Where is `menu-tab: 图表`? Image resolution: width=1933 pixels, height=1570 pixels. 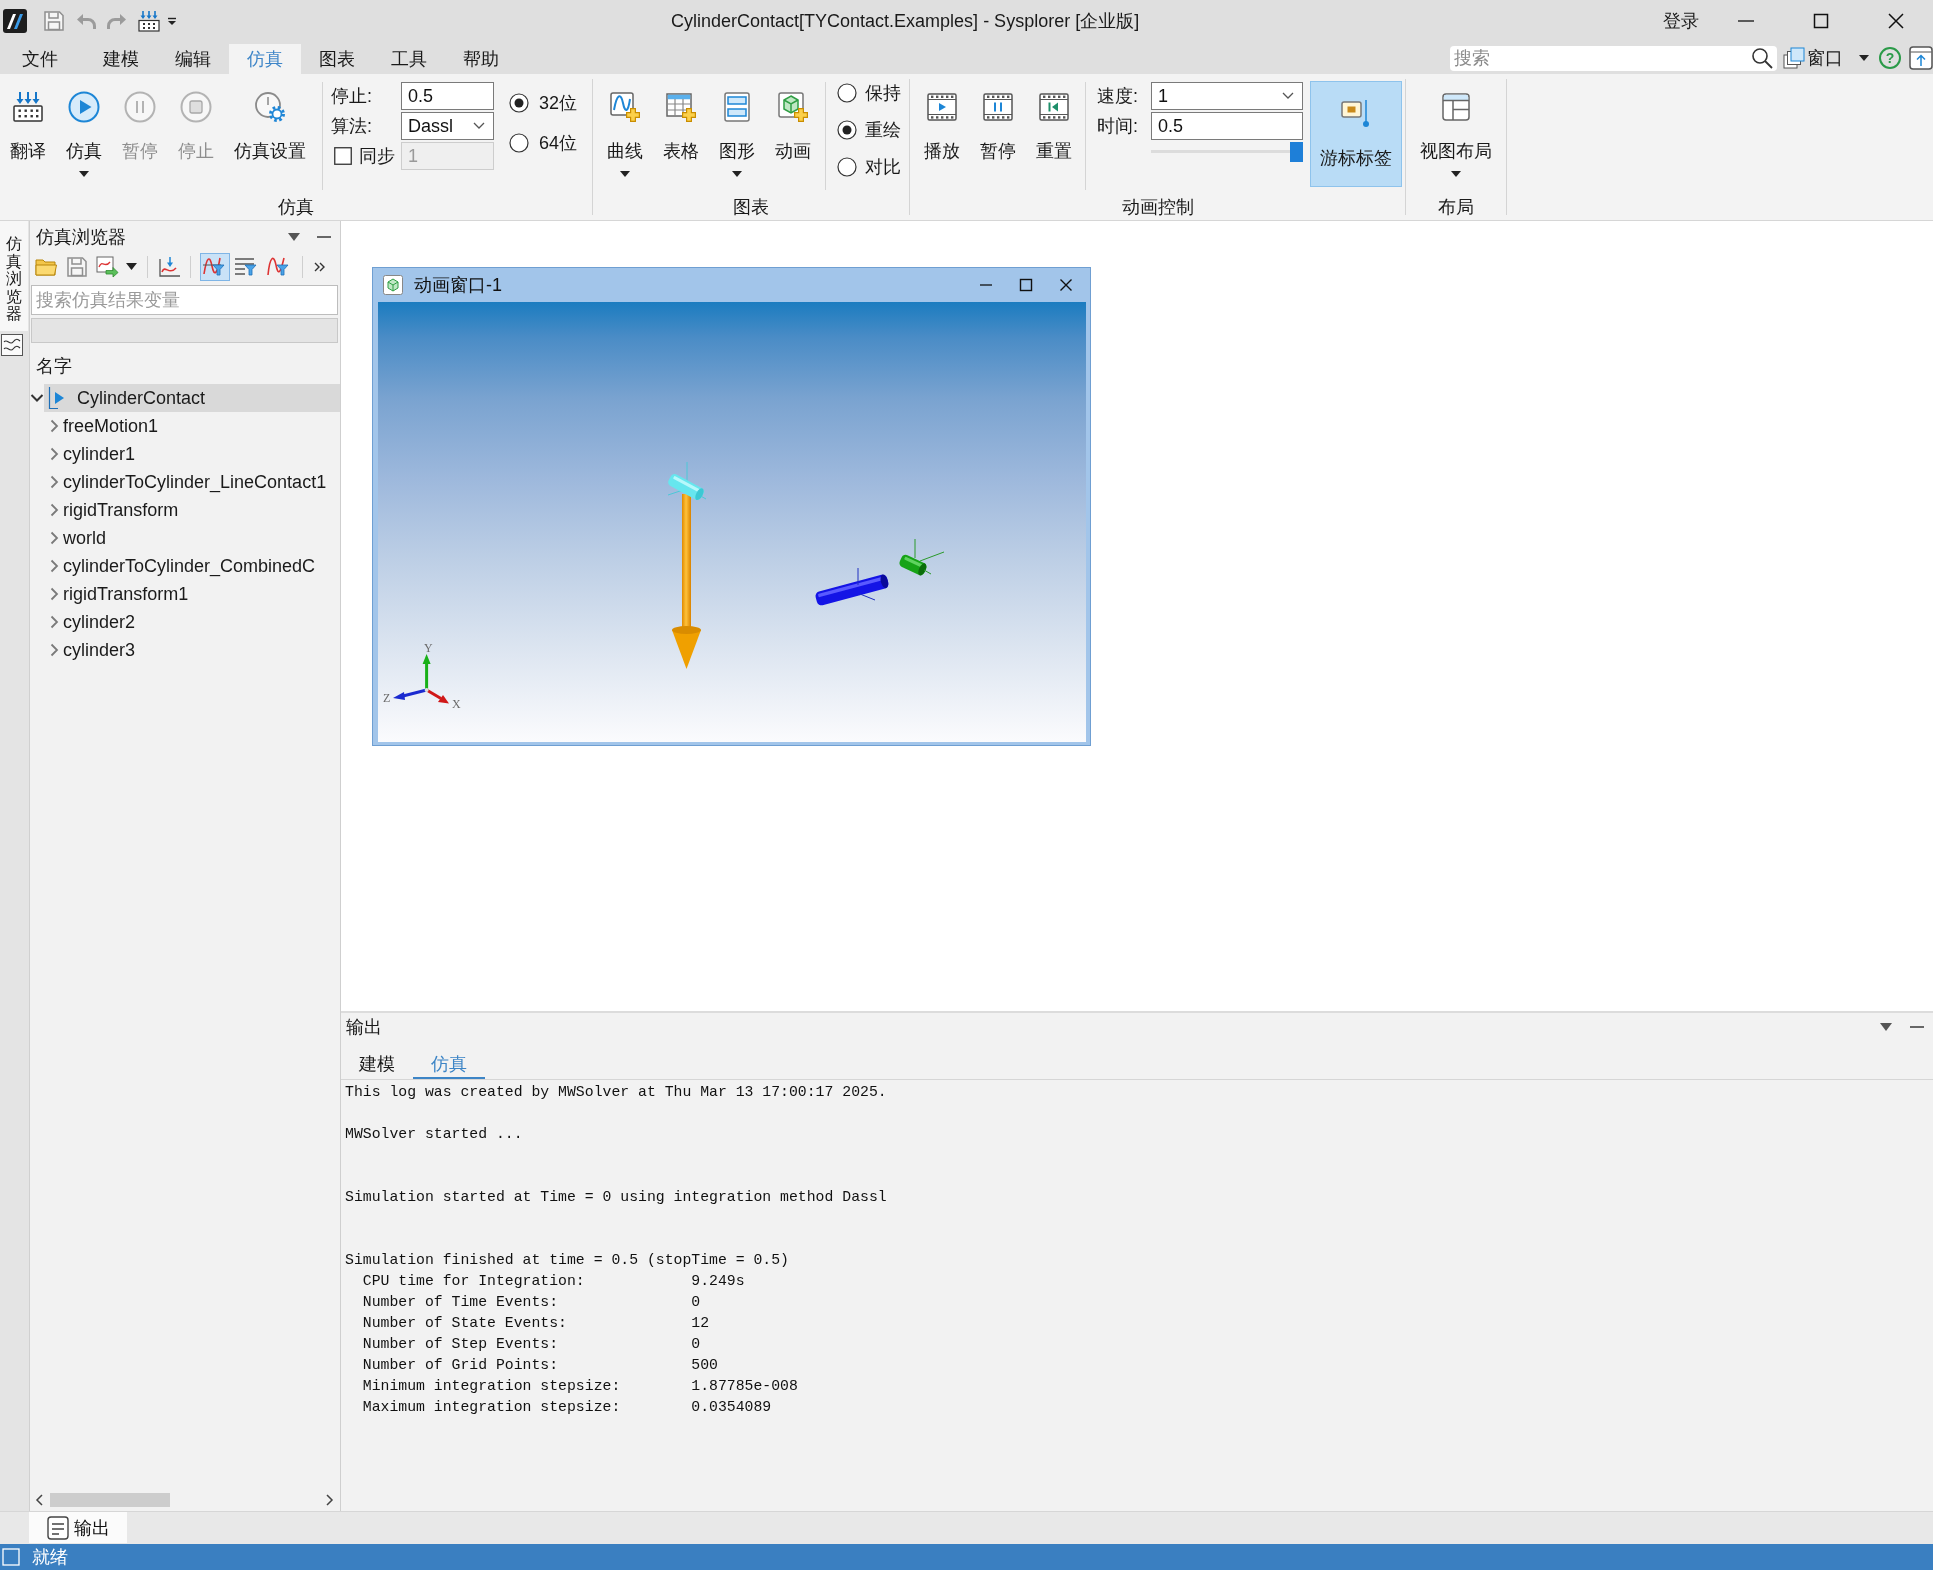 menu-tab: 图表 is located at coordinates (337, 59).